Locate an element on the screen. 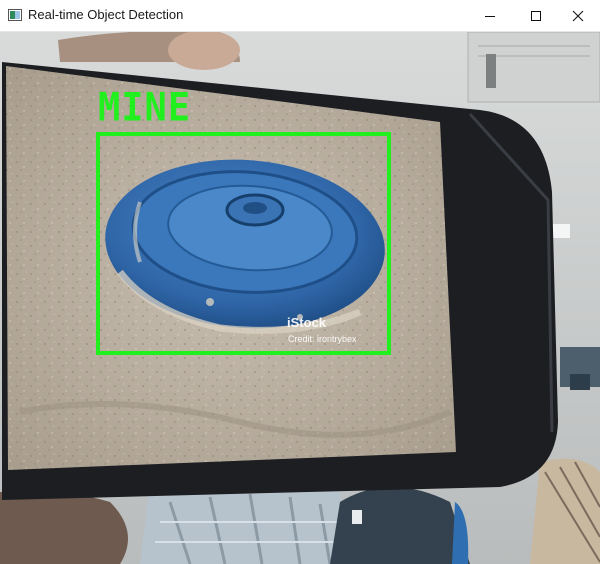  app-icon is located at coordinates (15, 15).